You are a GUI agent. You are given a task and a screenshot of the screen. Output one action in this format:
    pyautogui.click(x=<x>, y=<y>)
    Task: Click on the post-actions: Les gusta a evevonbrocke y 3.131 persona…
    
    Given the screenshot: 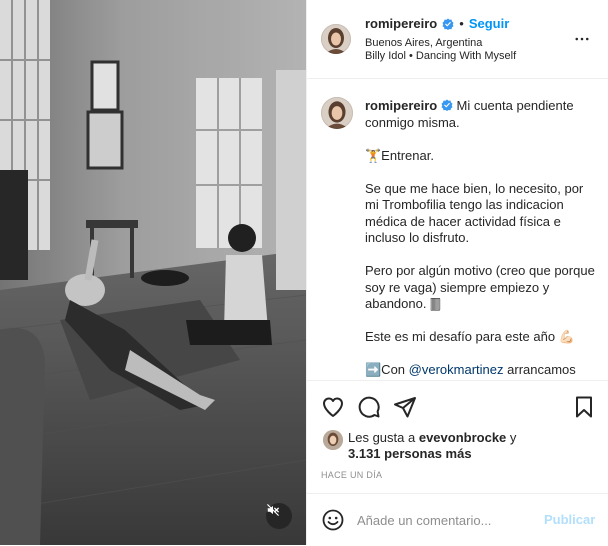 What is the action you would take?
    pyautogui.click(x=457, y=440)
    